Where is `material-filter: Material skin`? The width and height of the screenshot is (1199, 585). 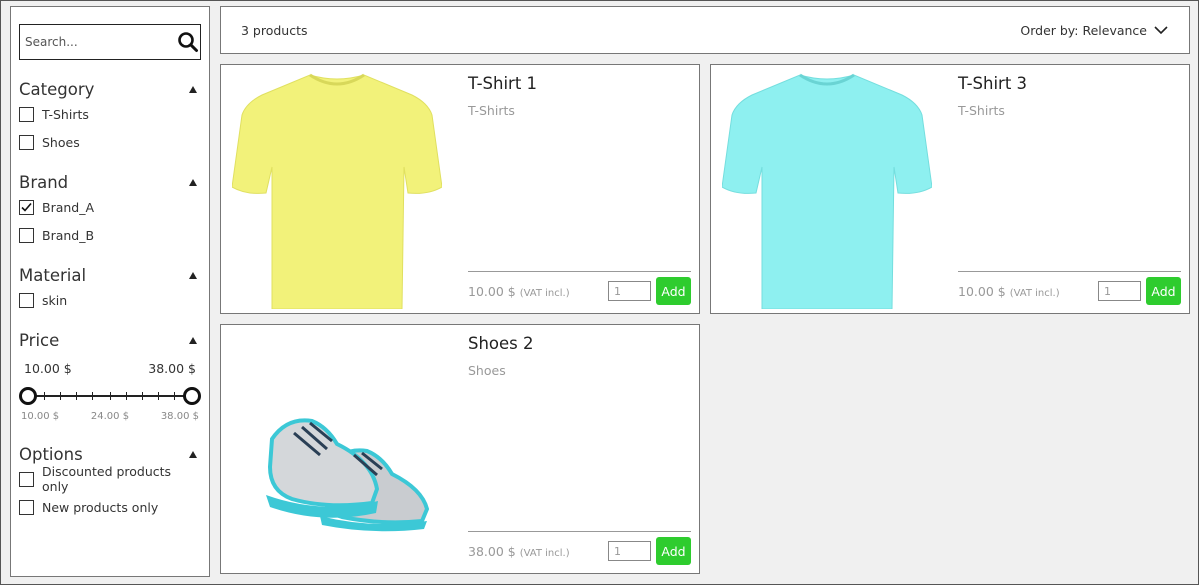
material-filter: Material skin is located at coordinates (110, 289).